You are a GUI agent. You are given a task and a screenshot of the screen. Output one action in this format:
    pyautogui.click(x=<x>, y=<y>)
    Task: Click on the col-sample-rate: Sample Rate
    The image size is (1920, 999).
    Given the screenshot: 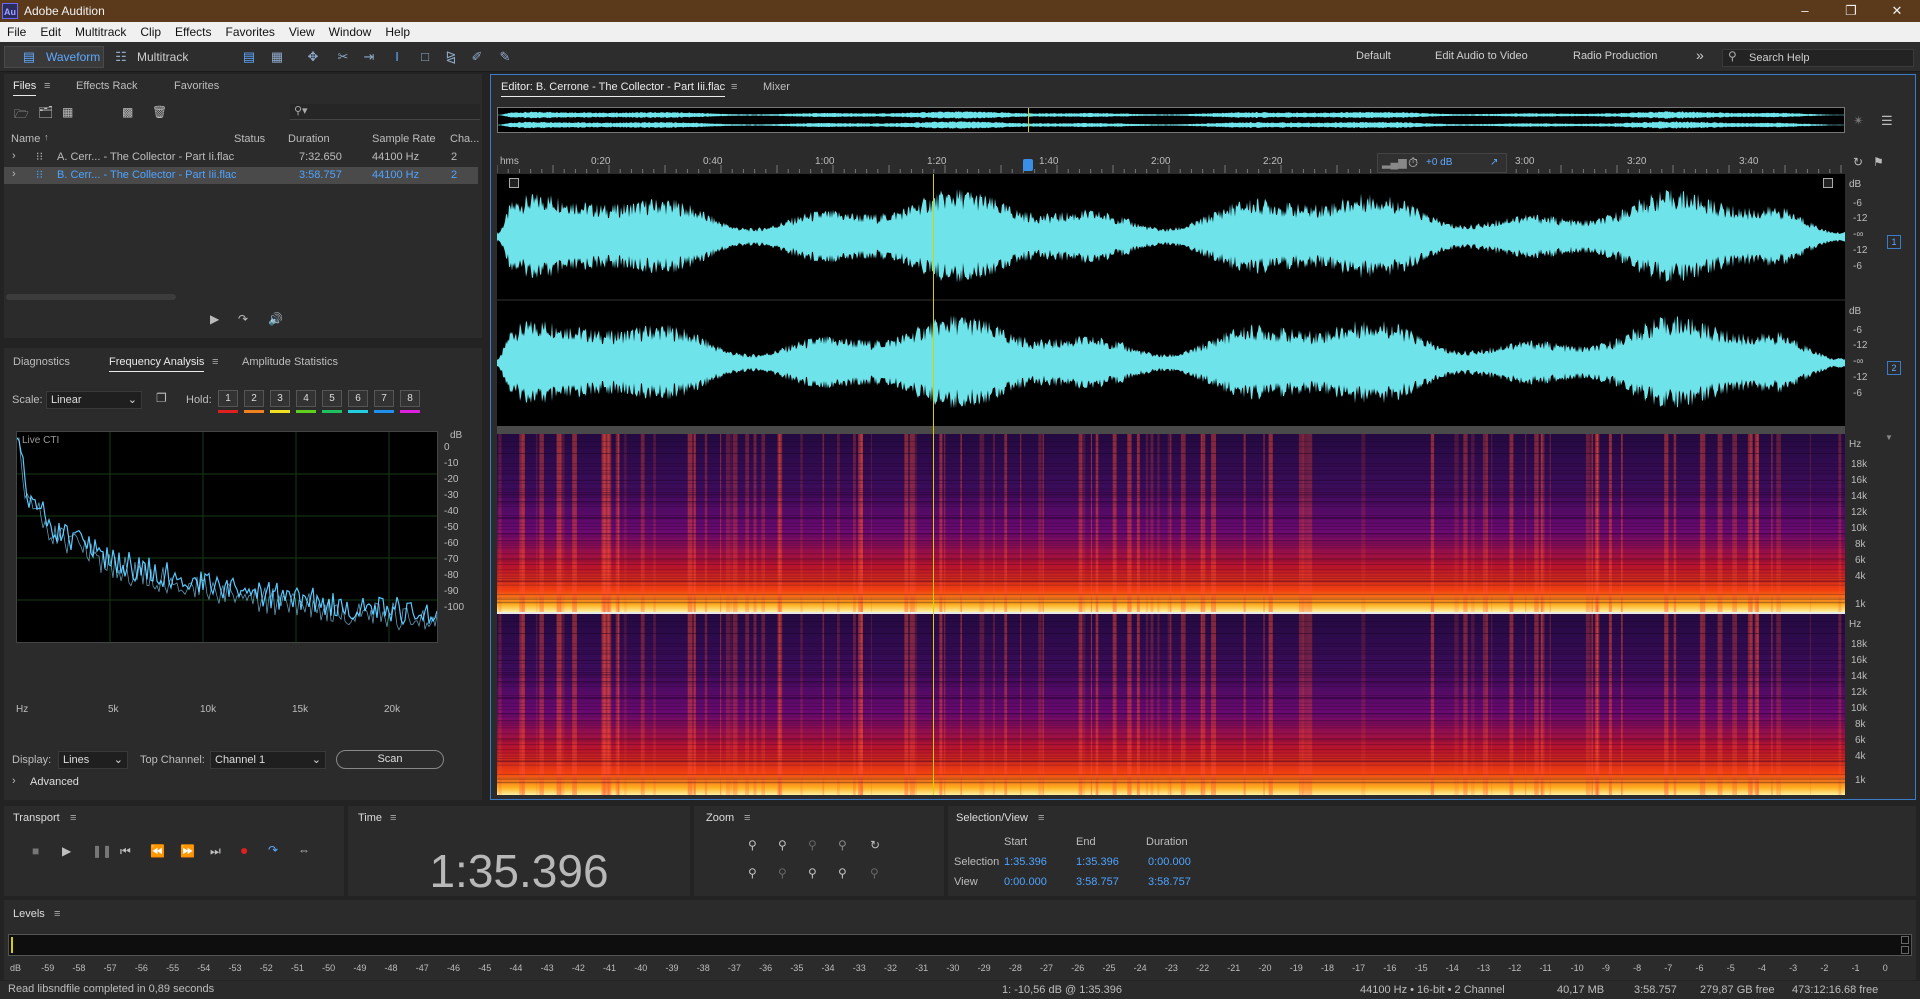 What is the action you would take?
    pyautogui.click(x=404, y=139)
    